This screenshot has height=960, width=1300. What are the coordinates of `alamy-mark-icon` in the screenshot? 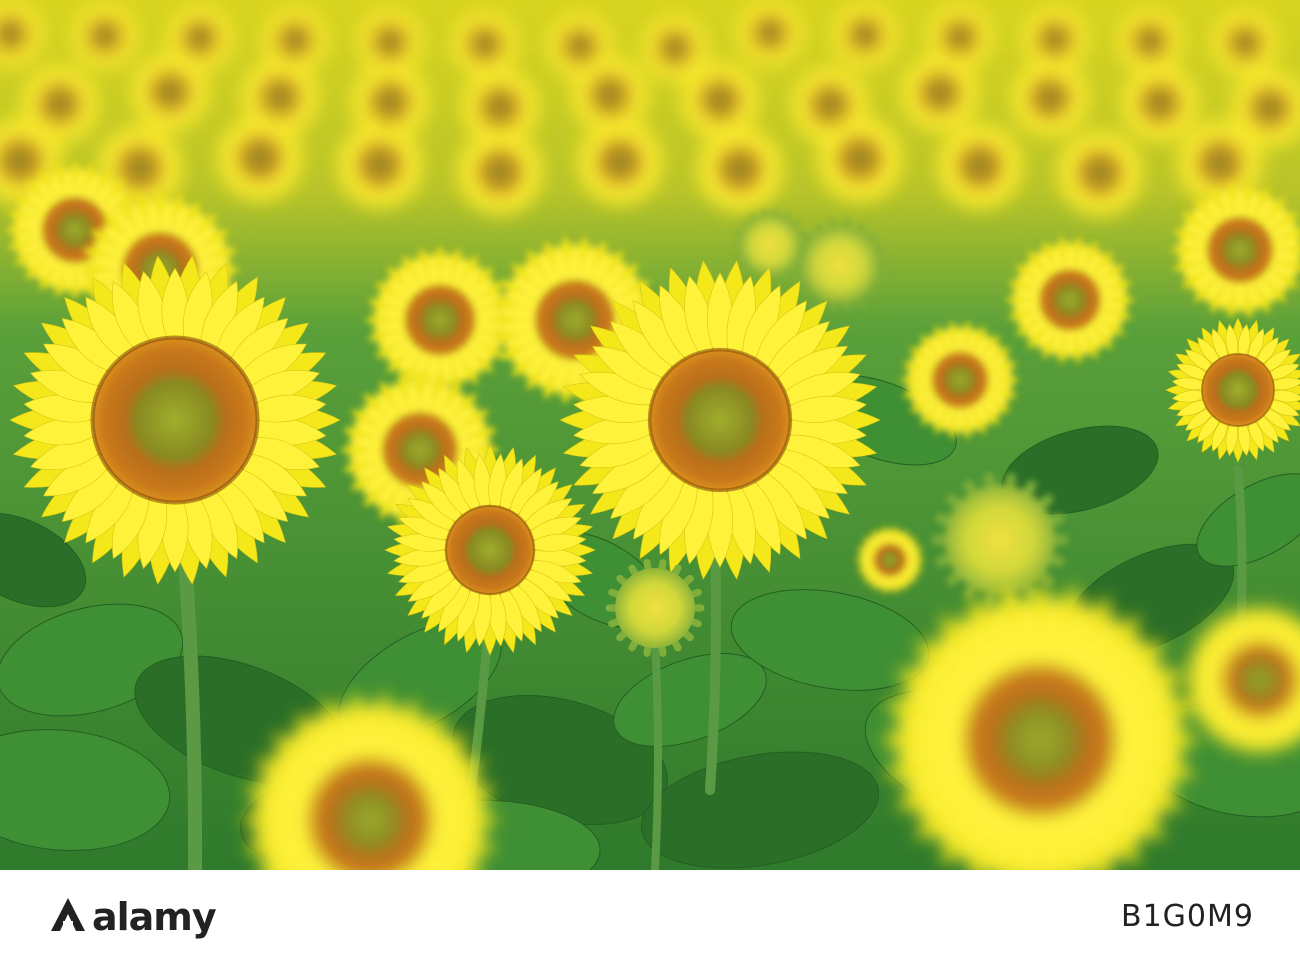 It's located at (68, 914).